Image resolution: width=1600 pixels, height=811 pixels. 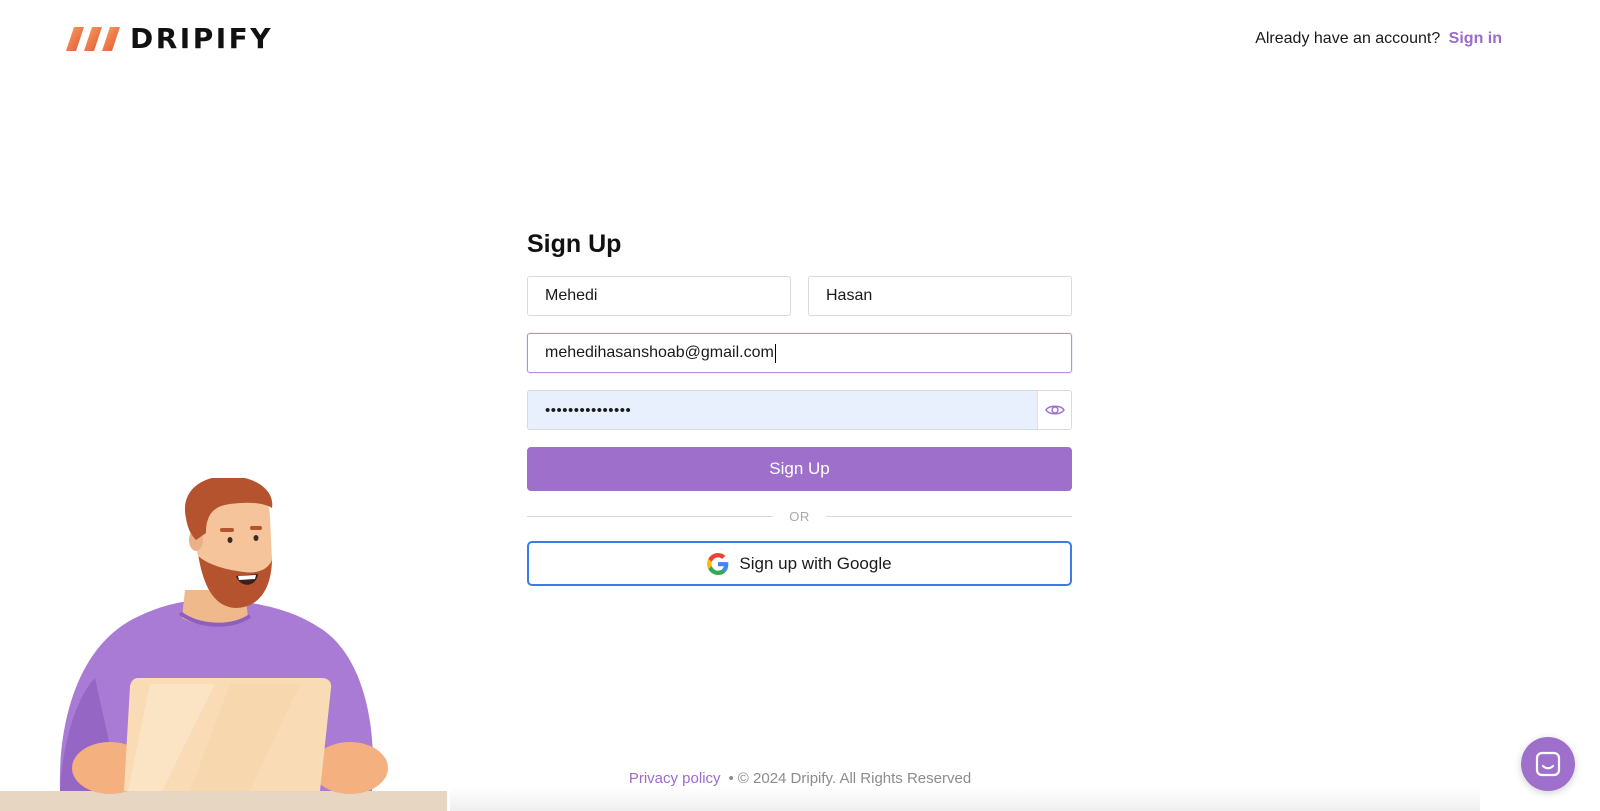 I want to click on first-name-field: Mehedi, so click(x=659, y=296).